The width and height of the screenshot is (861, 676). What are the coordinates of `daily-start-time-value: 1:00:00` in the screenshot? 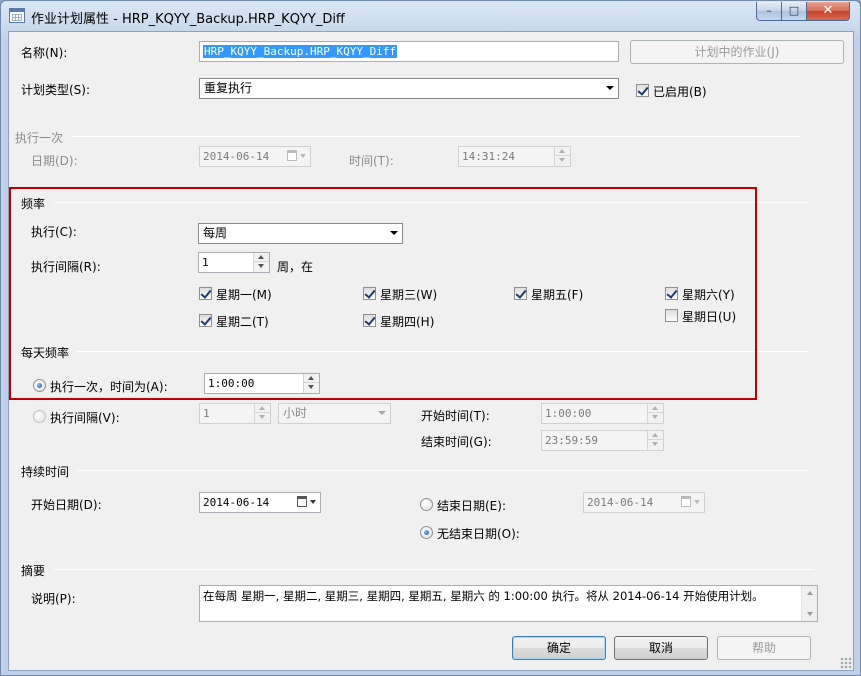 It's located at (568, 413).